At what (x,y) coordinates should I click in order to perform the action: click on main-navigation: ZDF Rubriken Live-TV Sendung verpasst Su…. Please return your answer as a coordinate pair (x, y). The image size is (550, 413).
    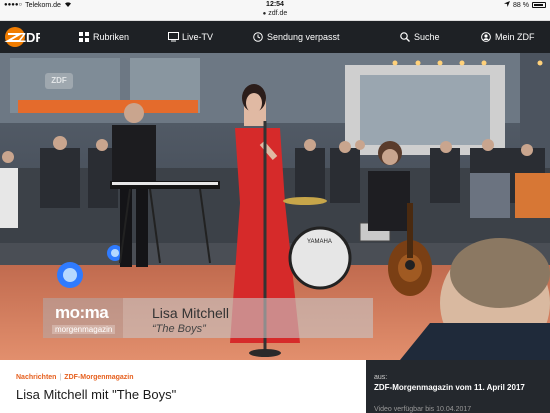
    Looking at the image, I should click on (275, 37).